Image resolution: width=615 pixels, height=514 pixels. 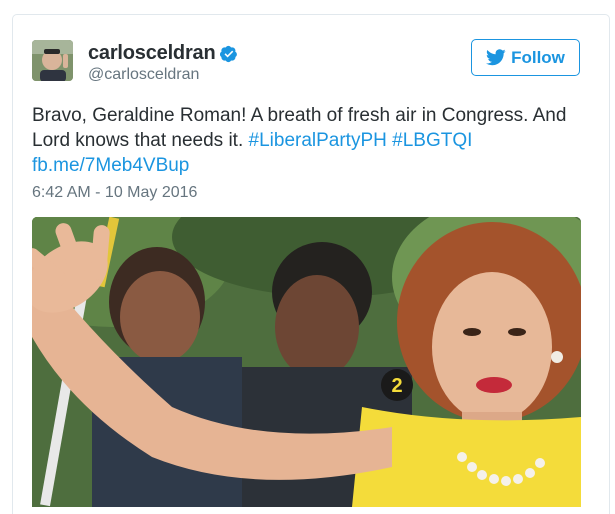 I want to click on twitter-bird-icon, so click(x=496, y=57).